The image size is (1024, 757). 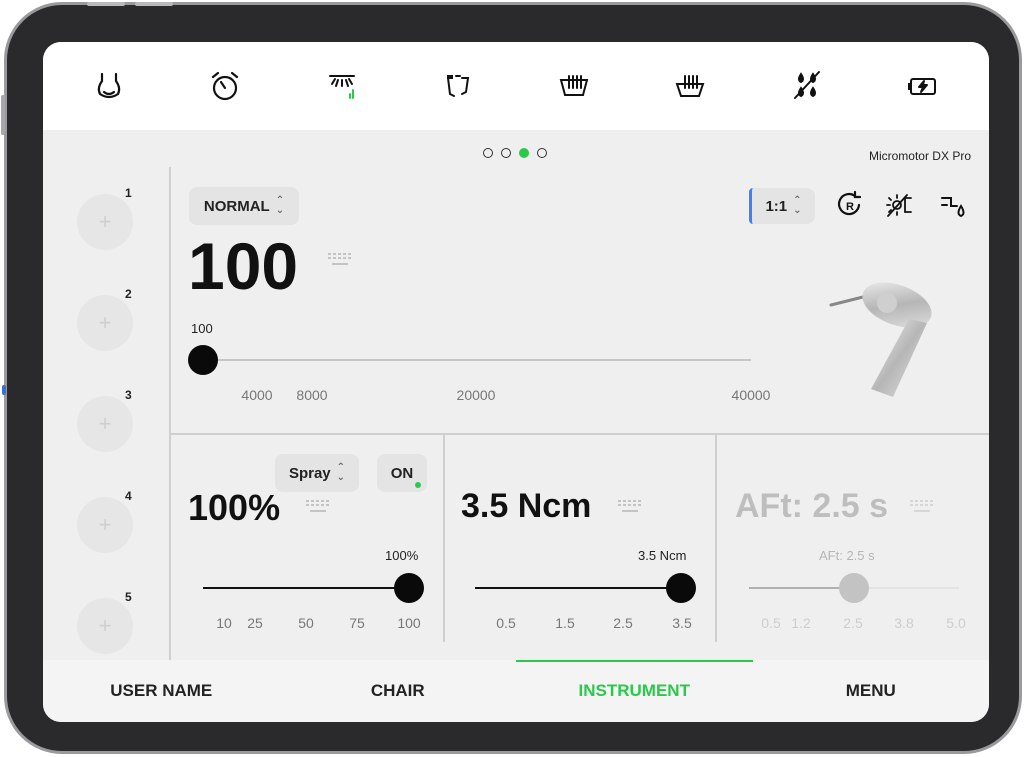 I want to click on preset-number: 5, so click(x=128, y=597).